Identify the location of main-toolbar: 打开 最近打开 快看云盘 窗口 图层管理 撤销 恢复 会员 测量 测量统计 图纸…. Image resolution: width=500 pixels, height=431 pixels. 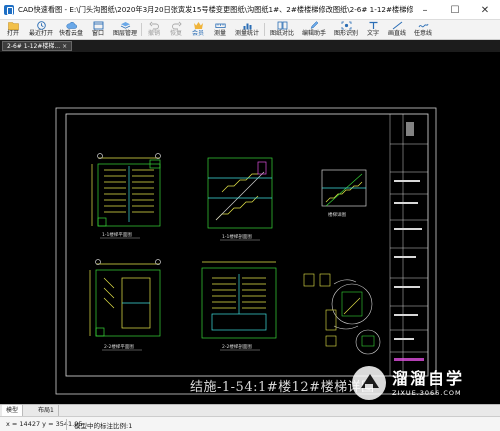
(250, 30).